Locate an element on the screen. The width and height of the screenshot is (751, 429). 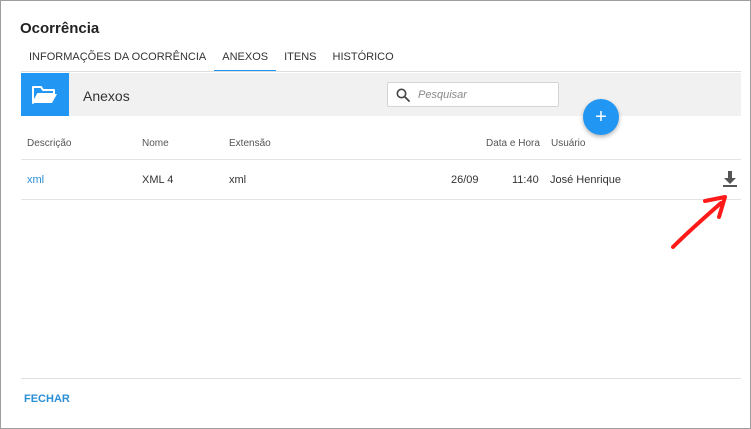
column-header-usuario: Usuário is located at coordinates (568, 143).